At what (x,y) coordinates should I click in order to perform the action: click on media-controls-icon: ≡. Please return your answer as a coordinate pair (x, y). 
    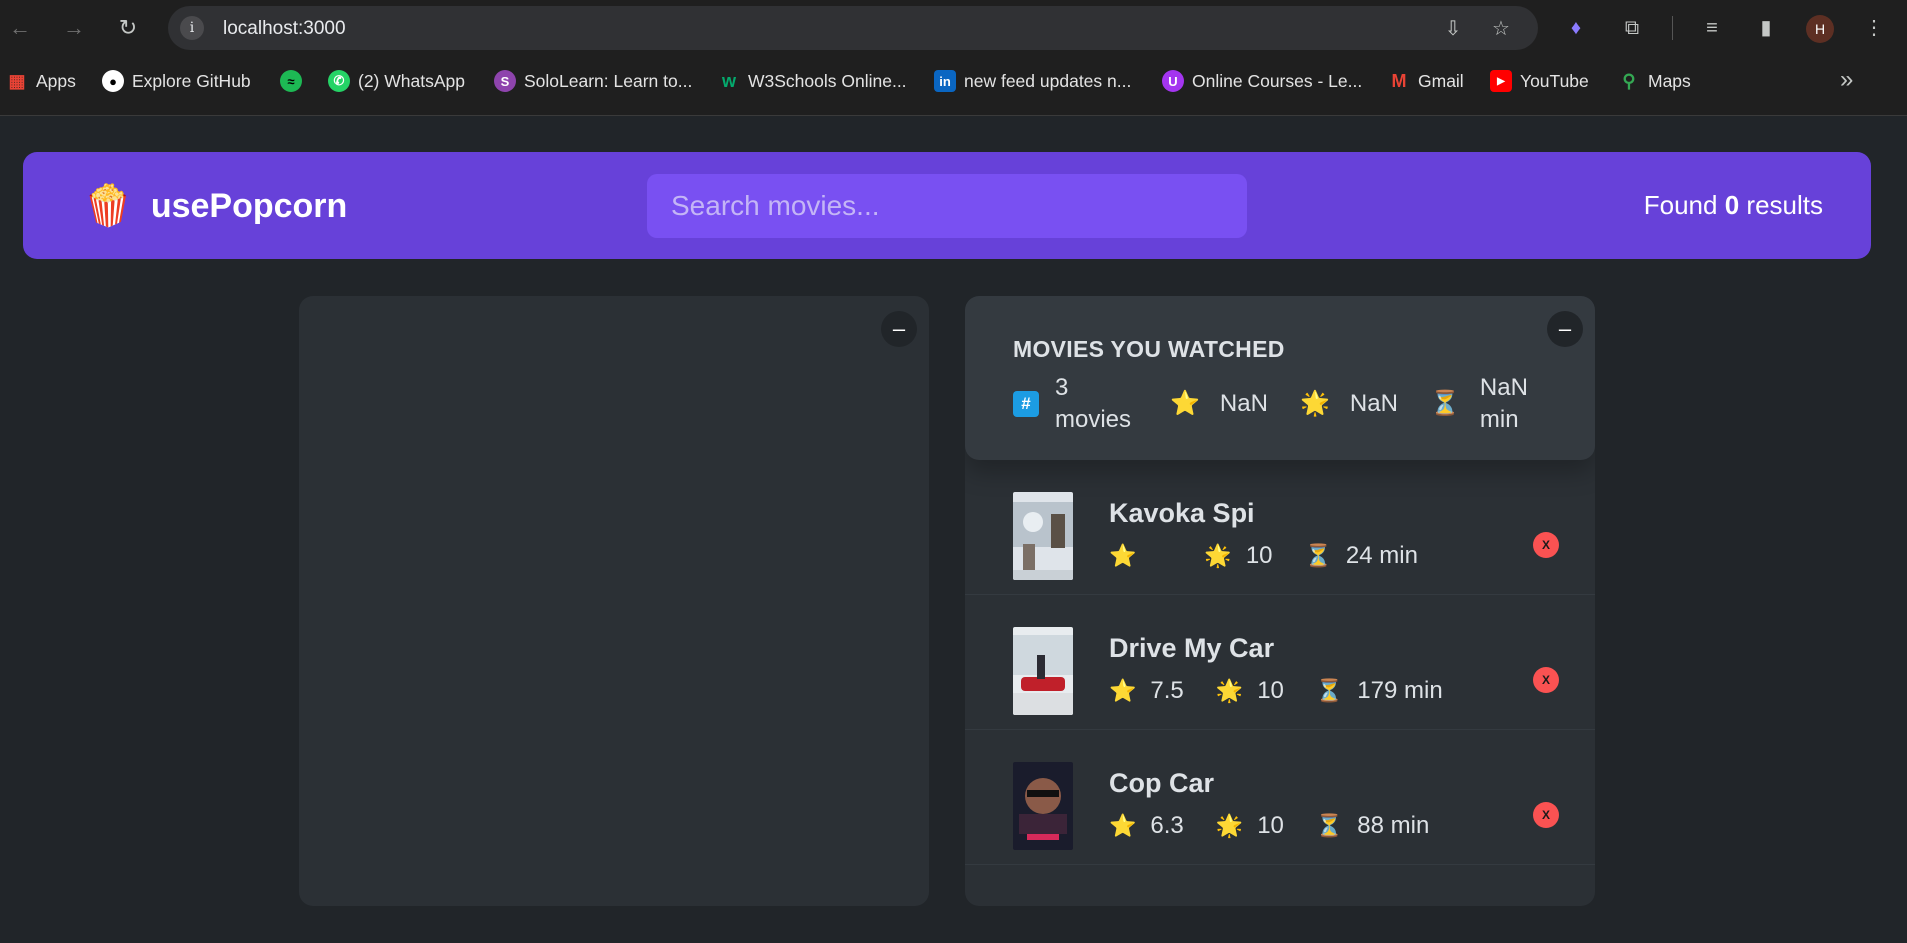
    Looking at the image, I should click on (1712, 28).